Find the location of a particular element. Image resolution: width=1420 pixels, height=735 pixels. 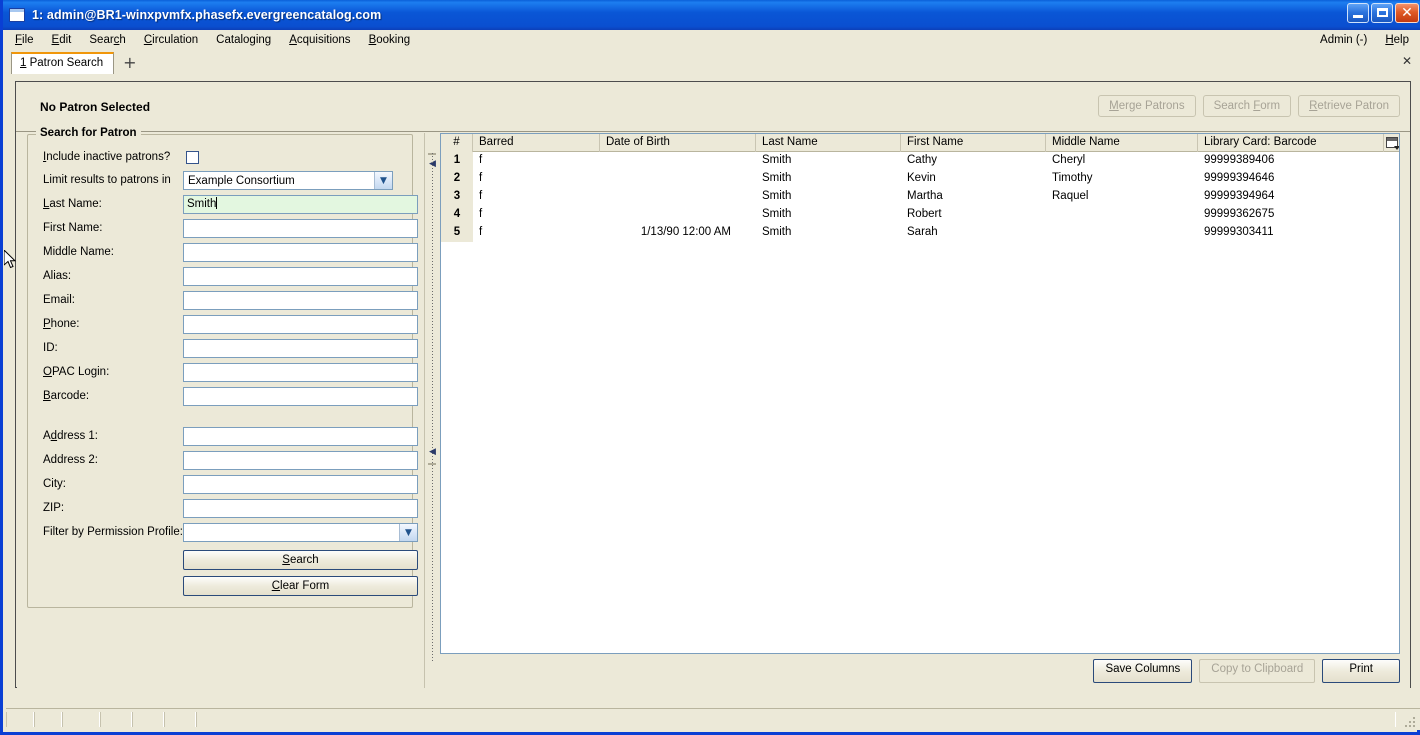

splitter-grip is located at coordinates (432, 408).